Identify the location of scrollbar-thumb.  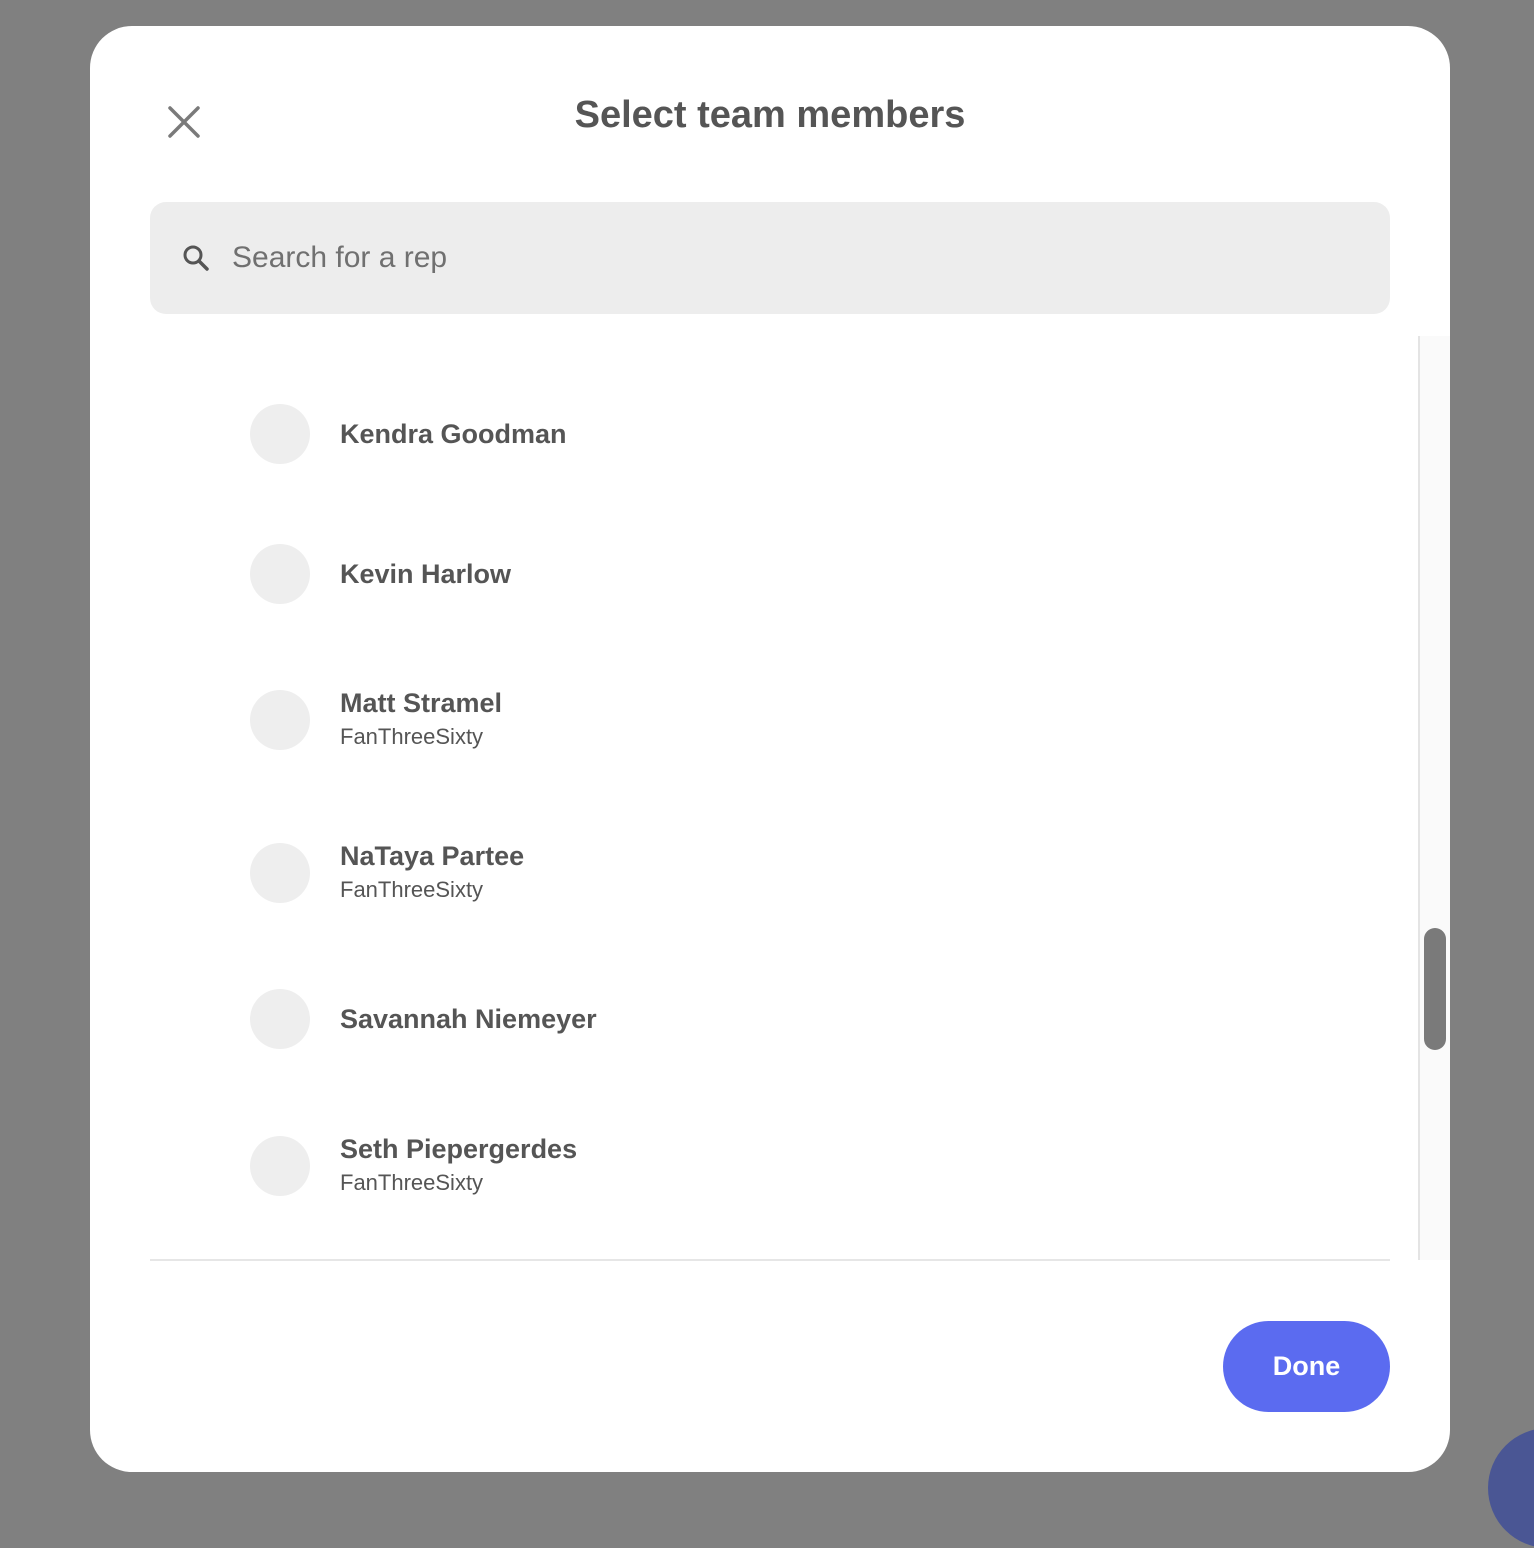
(1435, 989).